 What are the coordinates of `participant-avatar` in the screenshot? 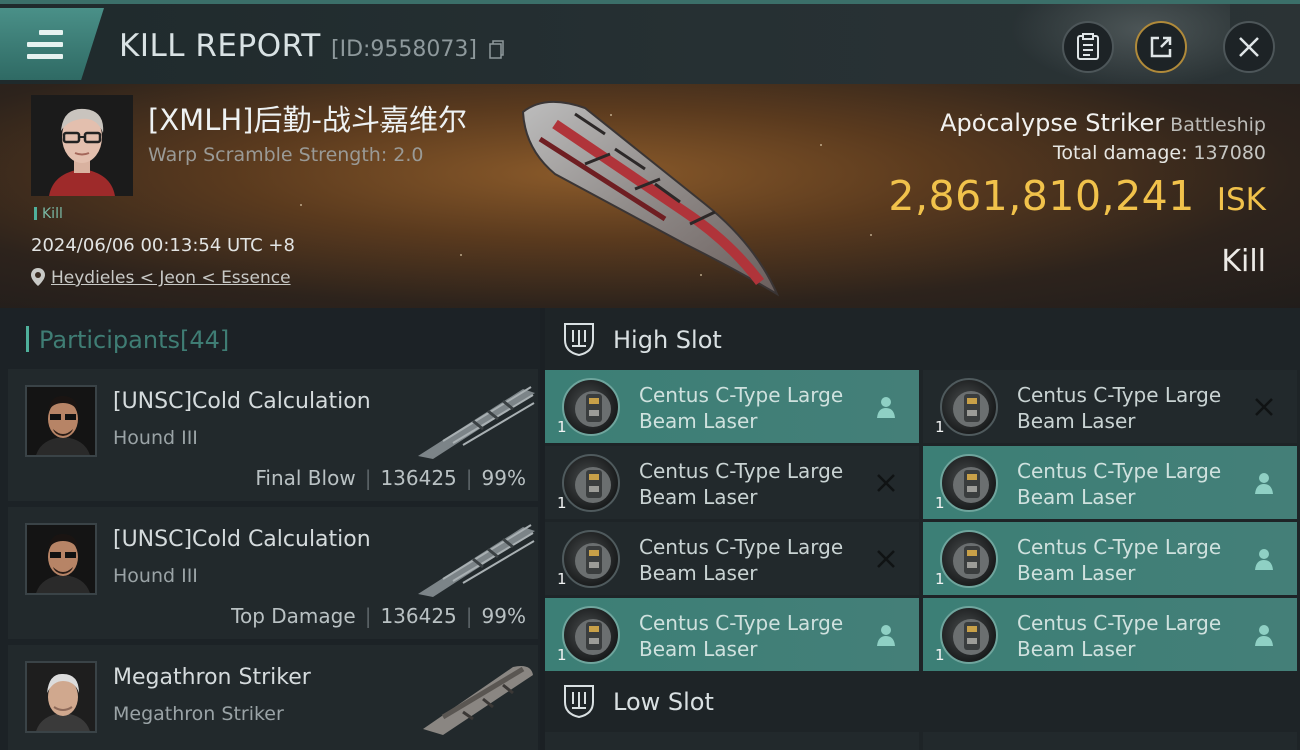 It's located at (61, 559).